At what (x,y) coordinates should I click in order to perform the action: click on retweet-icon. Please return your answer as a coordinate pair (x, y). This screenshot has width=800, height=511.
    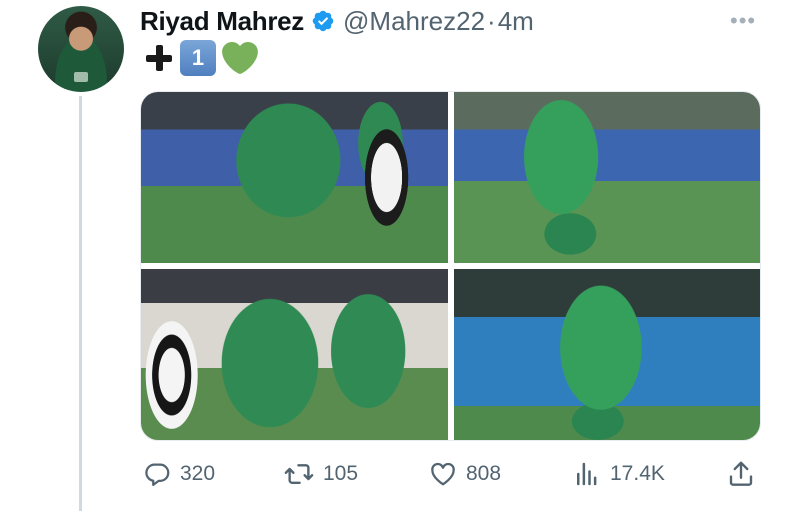
    Looking at the image, I should click on (299, 474).